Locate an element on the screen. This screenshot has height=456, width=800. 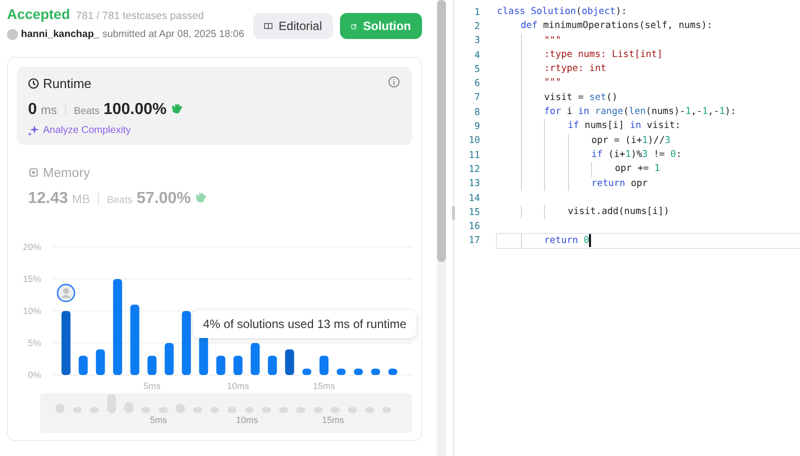
beats-percentage: 100.00% is located at coordinates (135, 110).